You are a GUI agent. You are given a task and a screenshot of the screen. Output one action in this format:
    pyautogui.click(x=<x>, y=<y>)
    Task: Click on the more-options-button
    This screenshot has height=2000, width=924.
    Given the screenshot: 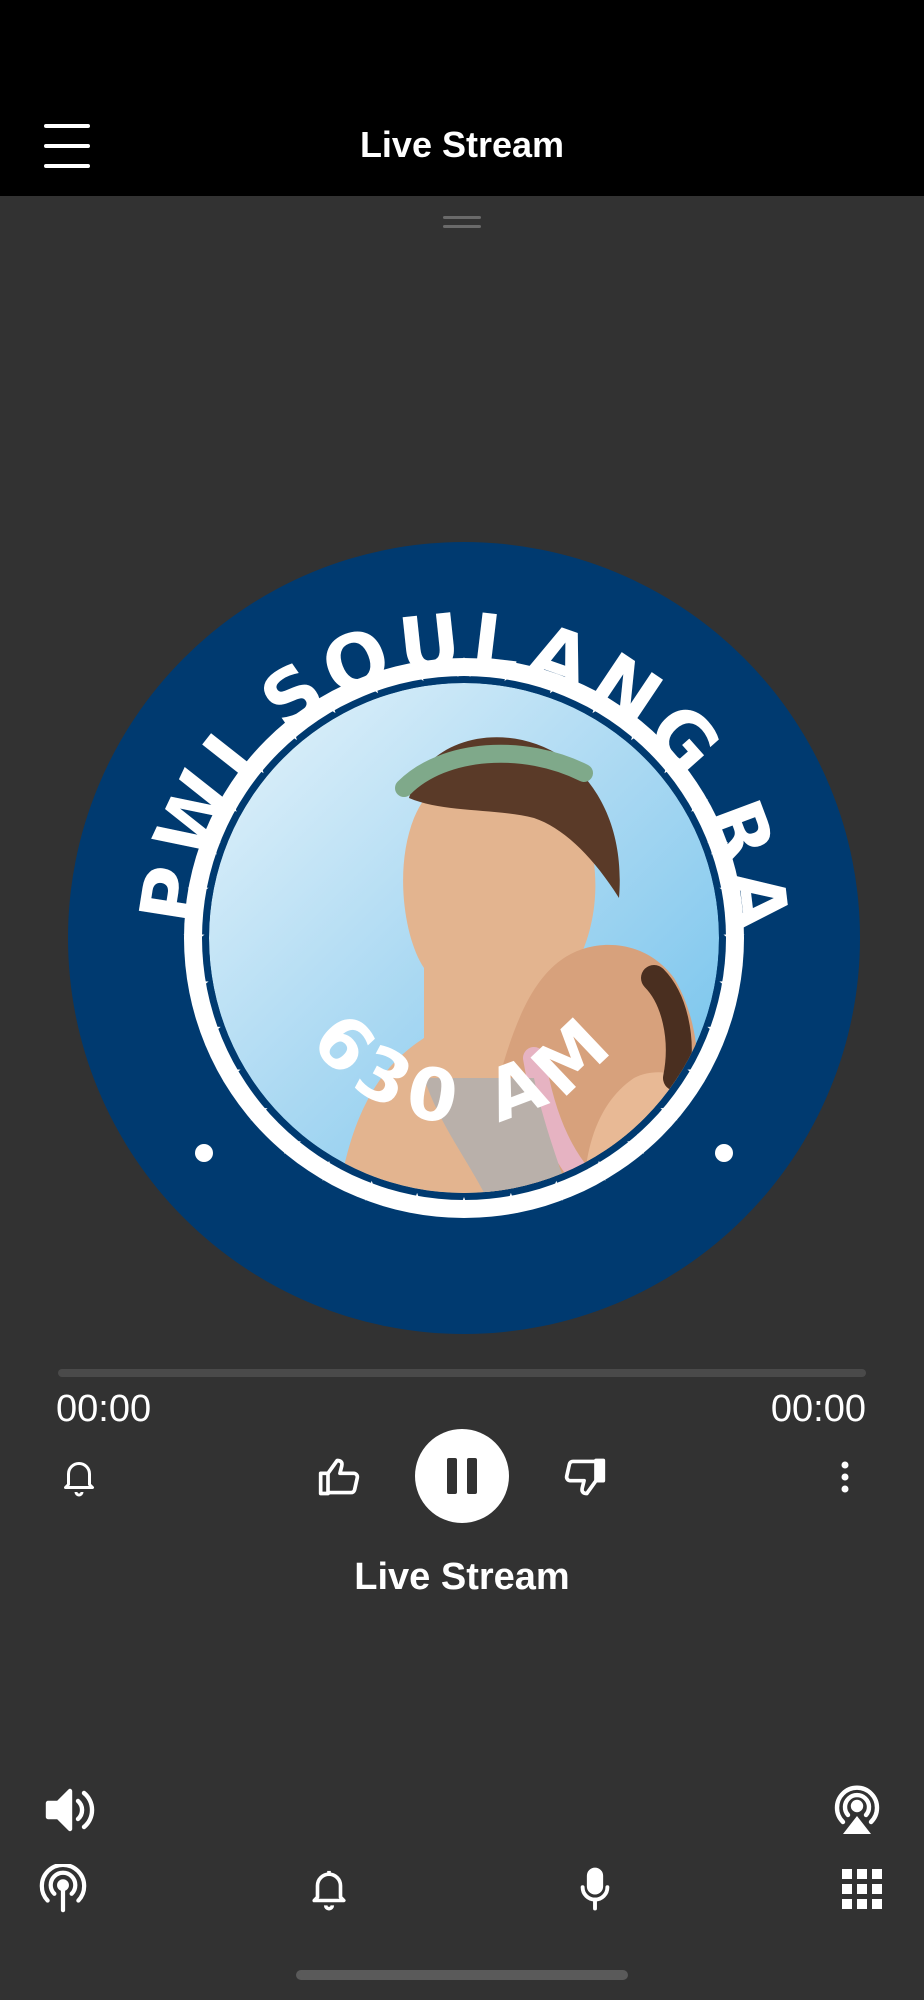 What is the action you would take?
    pyautogui.click(x=845, y=1477)
    